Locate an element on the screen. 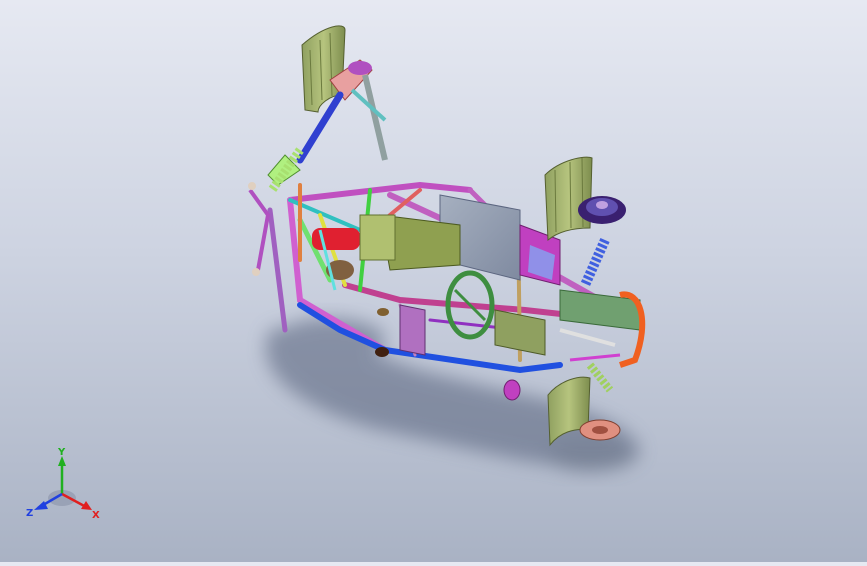 Image resolution: width=867 pixels, height=566 pixels. x-axis-label: X is located at coordinates (96, 515).